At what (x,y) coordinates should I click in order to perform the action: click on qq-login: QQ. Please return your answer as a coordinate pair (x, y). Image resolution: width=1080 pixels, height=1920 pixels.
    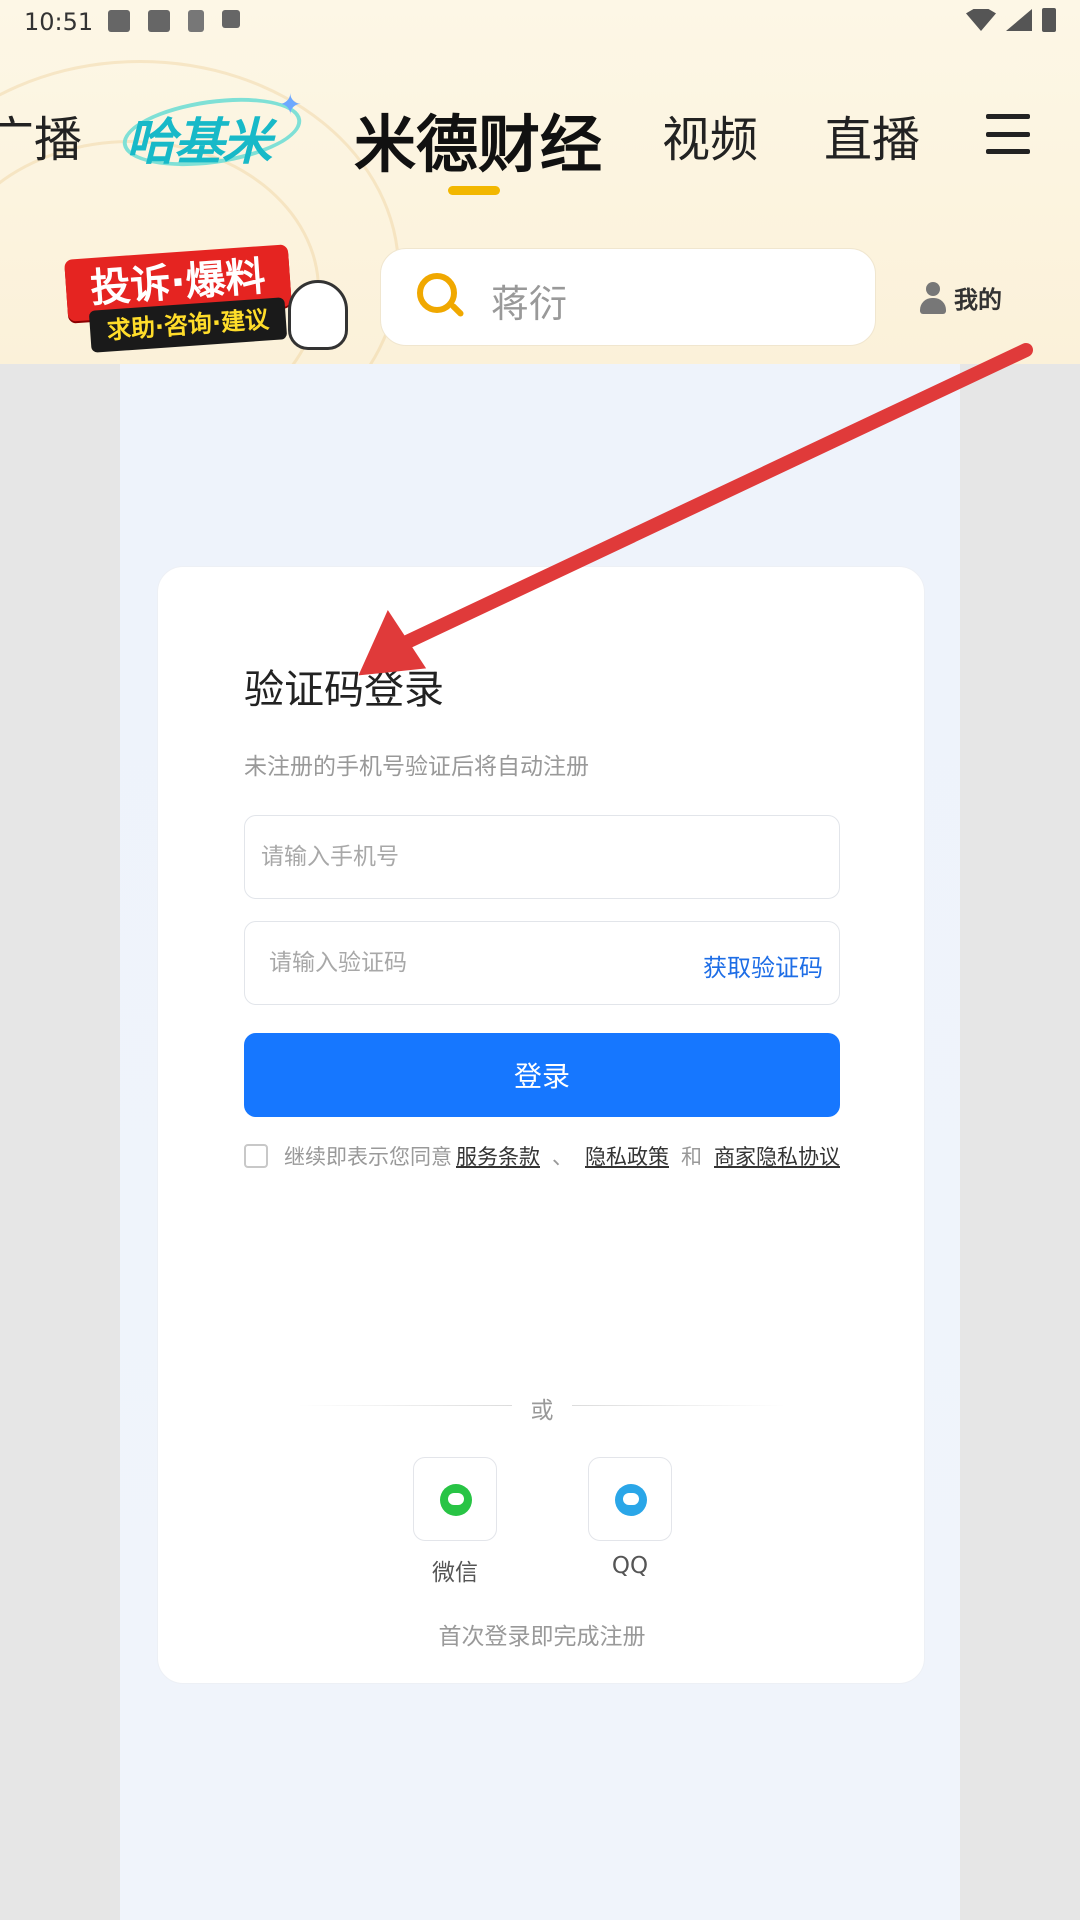
    Looking at the image, I should click on (630, 1518).